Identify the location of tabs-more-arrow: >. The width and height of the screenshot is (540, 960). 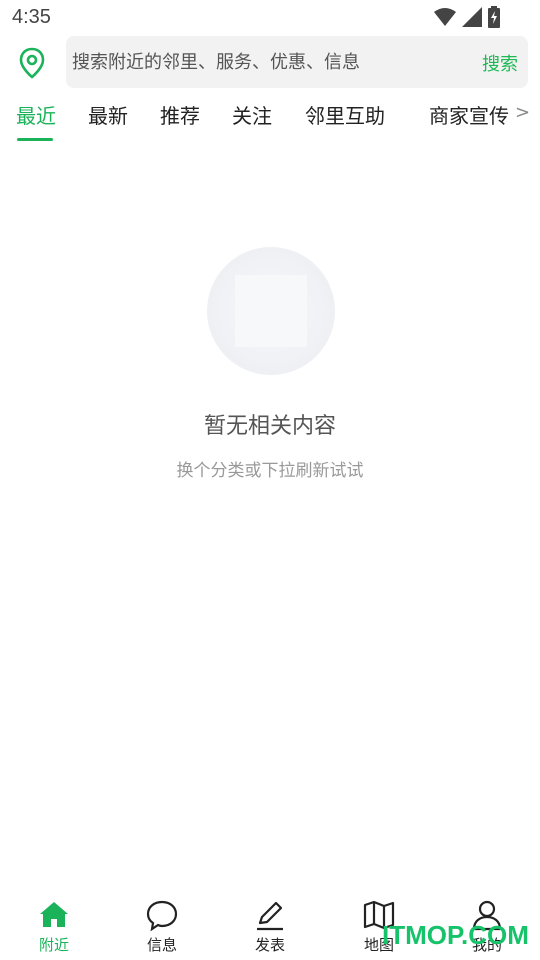
(522, 112).